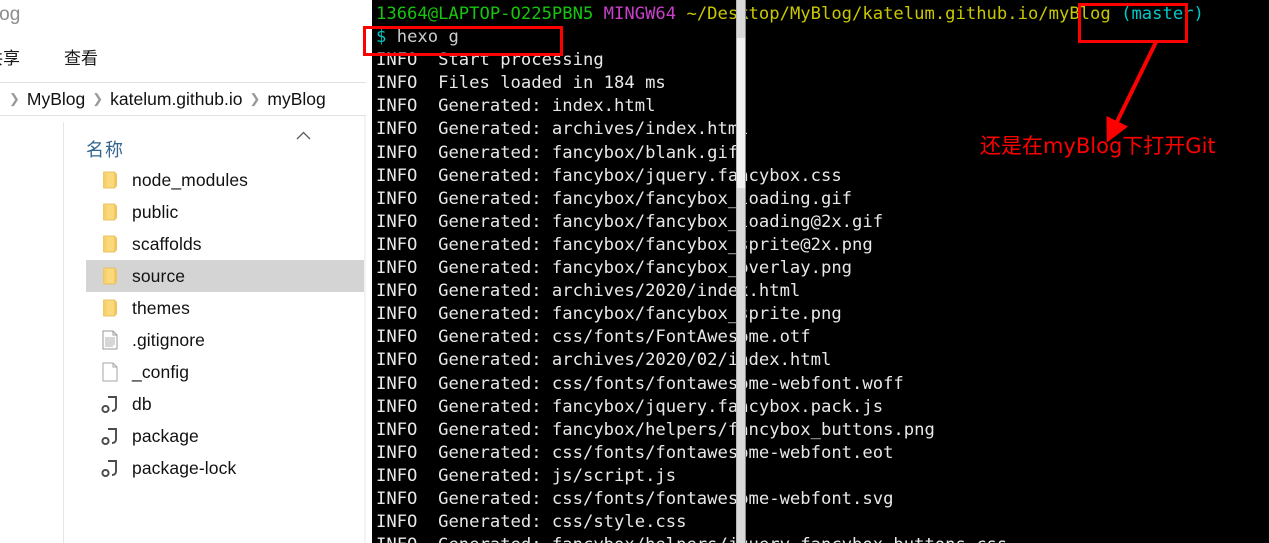 This screenshot has height=543, width=1269. Describe the element at coordinates (822, 106) in the screenshot. I see `terminal-log-line: INFO Generated: index.html` at that location.